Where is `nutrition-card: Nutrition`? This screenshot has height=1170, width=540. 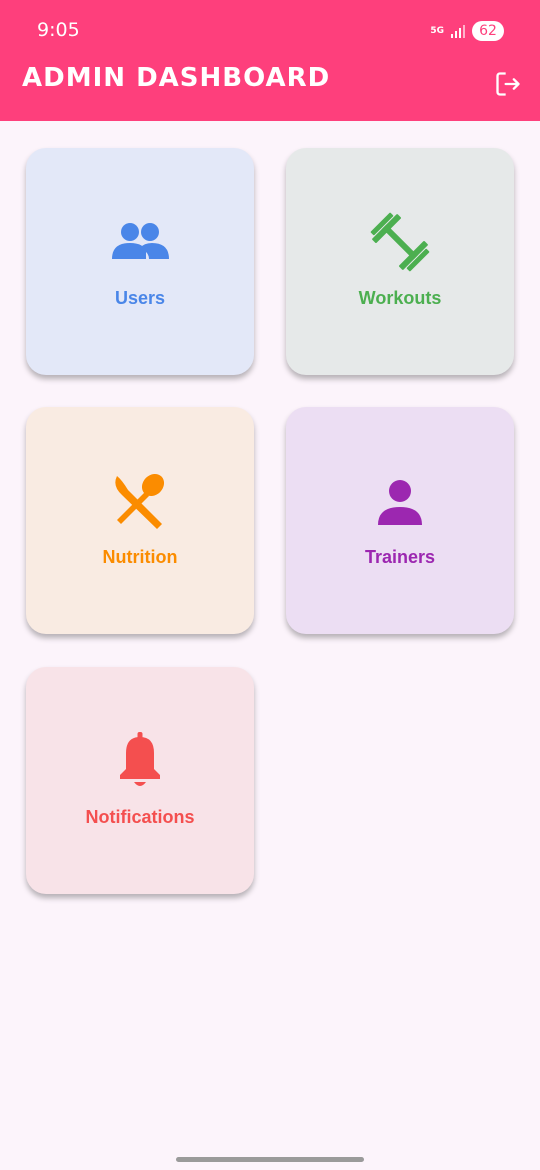
nutrition-card: Nutrition is located at coordinates (140, 520).